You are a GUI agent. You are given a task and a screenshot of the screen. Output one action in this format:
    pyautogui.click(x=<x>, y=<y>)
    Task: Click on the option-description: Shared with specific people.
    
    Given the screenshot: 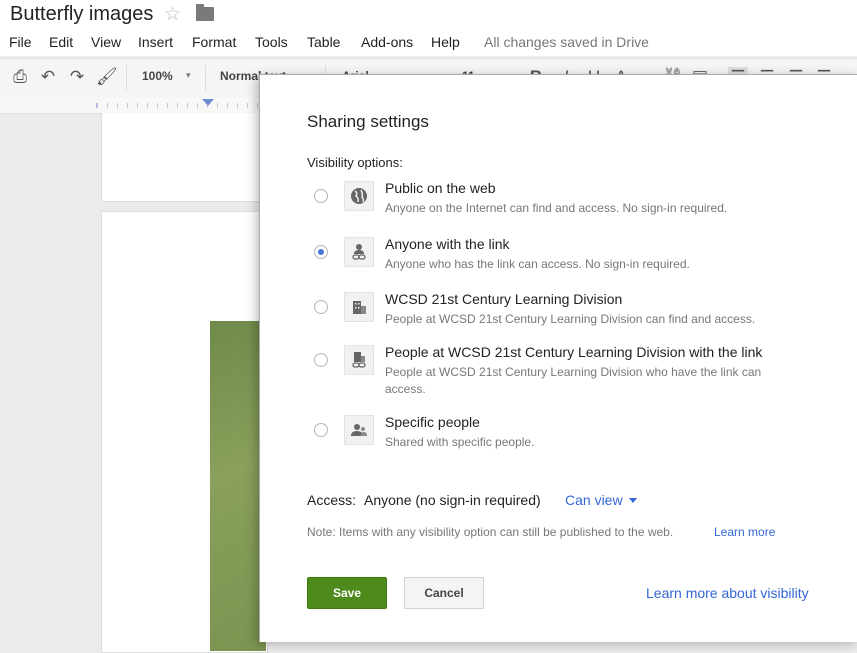 What is the action you would take?
    pyautogui.click(x=460, y=442)
    